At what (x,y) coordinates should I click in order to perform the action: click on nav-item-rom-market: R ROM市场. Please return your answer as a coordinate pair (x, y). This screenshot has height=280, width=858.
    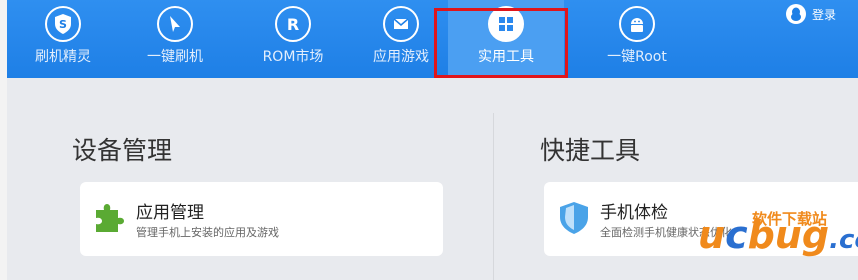
    Looking at the image, I should click on (293, 39).